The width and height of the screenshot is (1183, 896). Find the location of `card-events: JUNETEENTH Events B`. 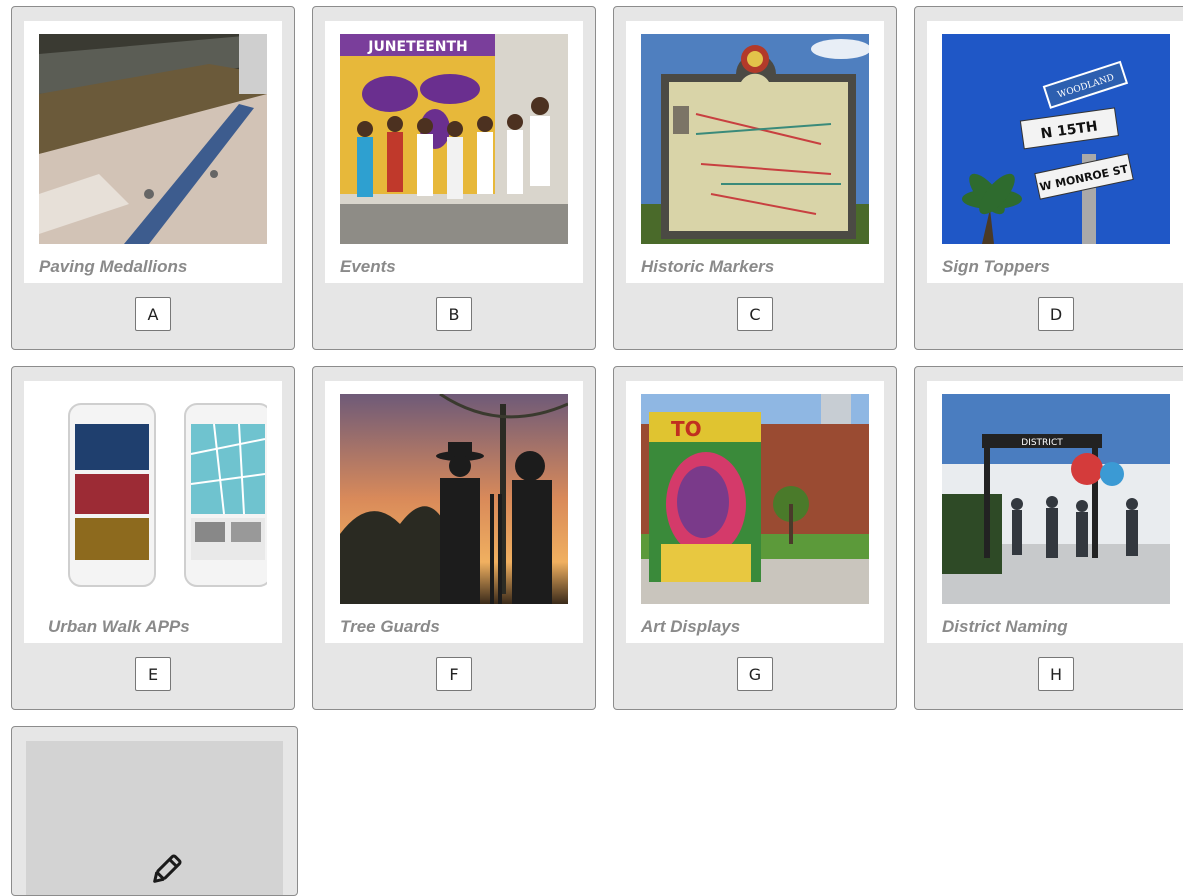

card-events: JUNETEENTH Events B is located at coordinates (454, 178).